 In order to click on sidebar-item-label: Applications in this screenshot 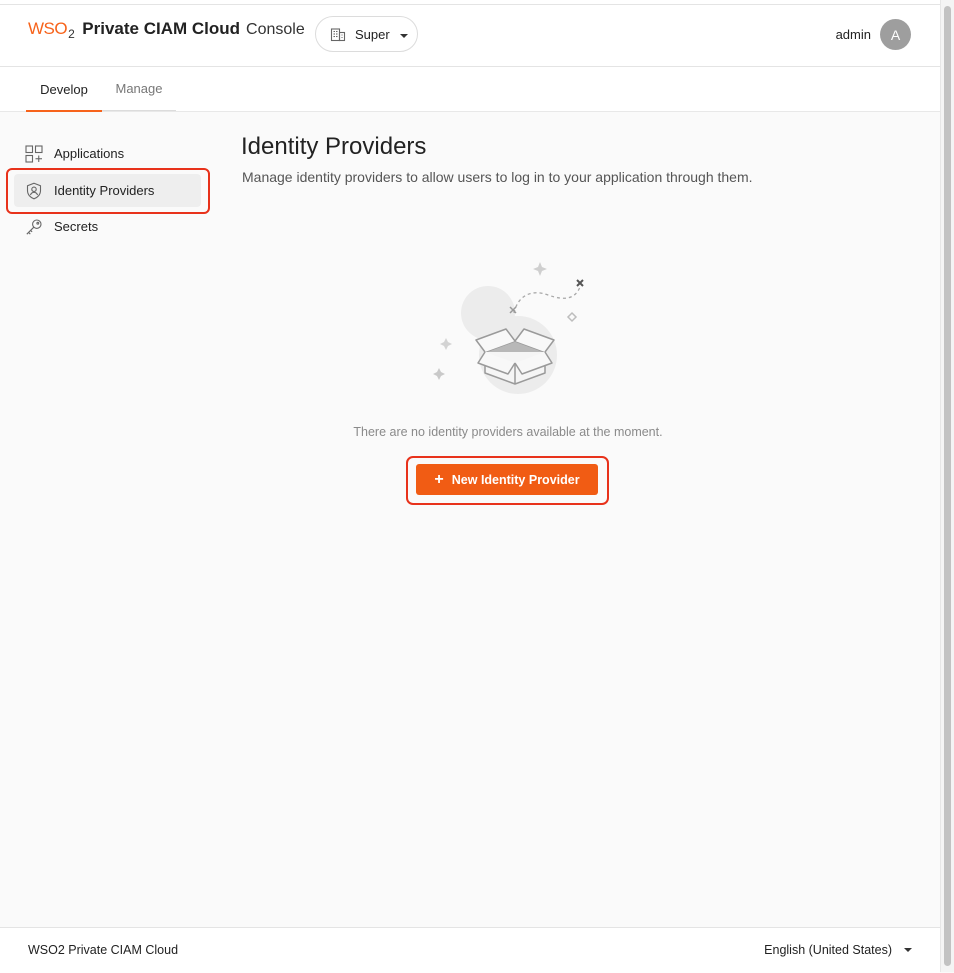, I will do `click(89, 153)`.